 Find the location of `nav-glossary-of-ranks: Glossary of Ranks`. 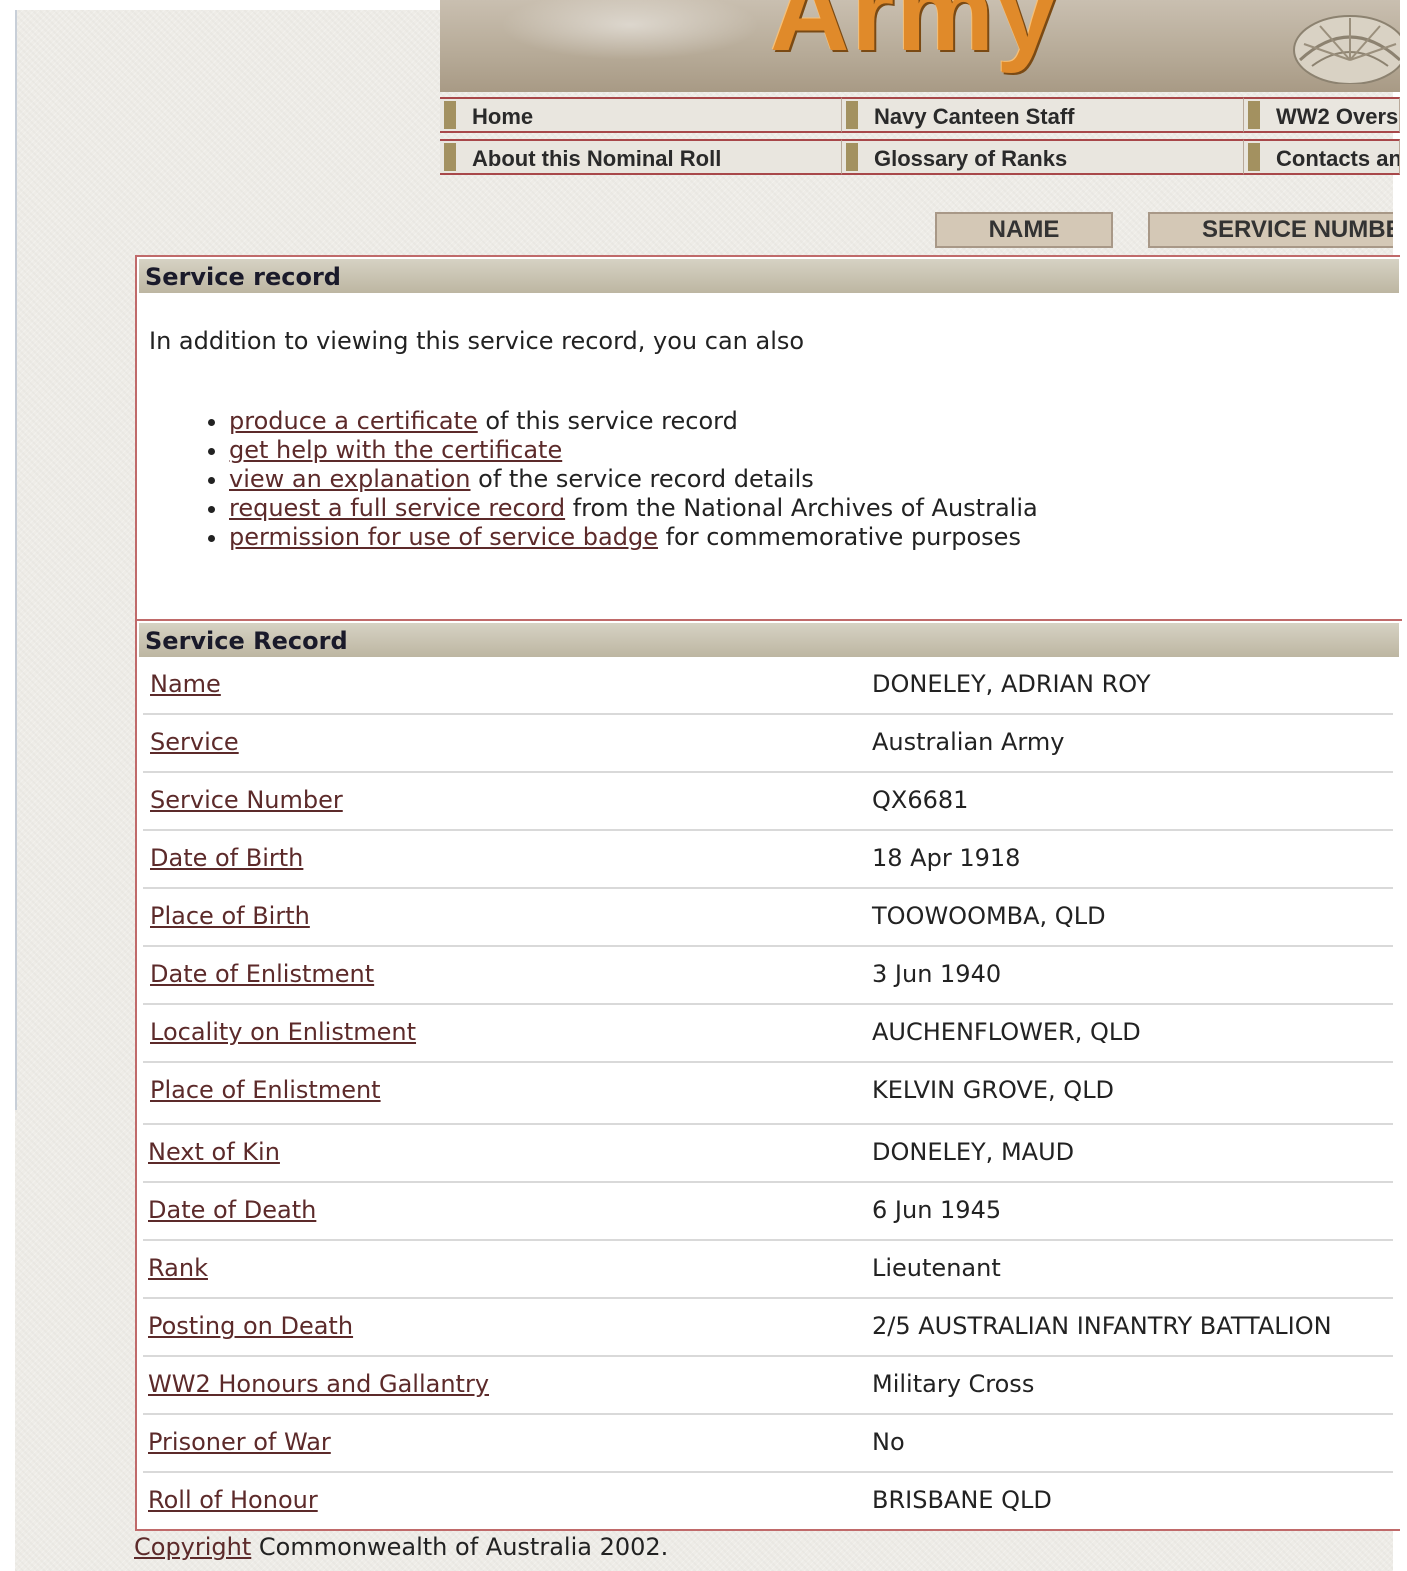

nav-glossary-of-ranks: Glossary of Ranks is located at coordinates (1043, 157).